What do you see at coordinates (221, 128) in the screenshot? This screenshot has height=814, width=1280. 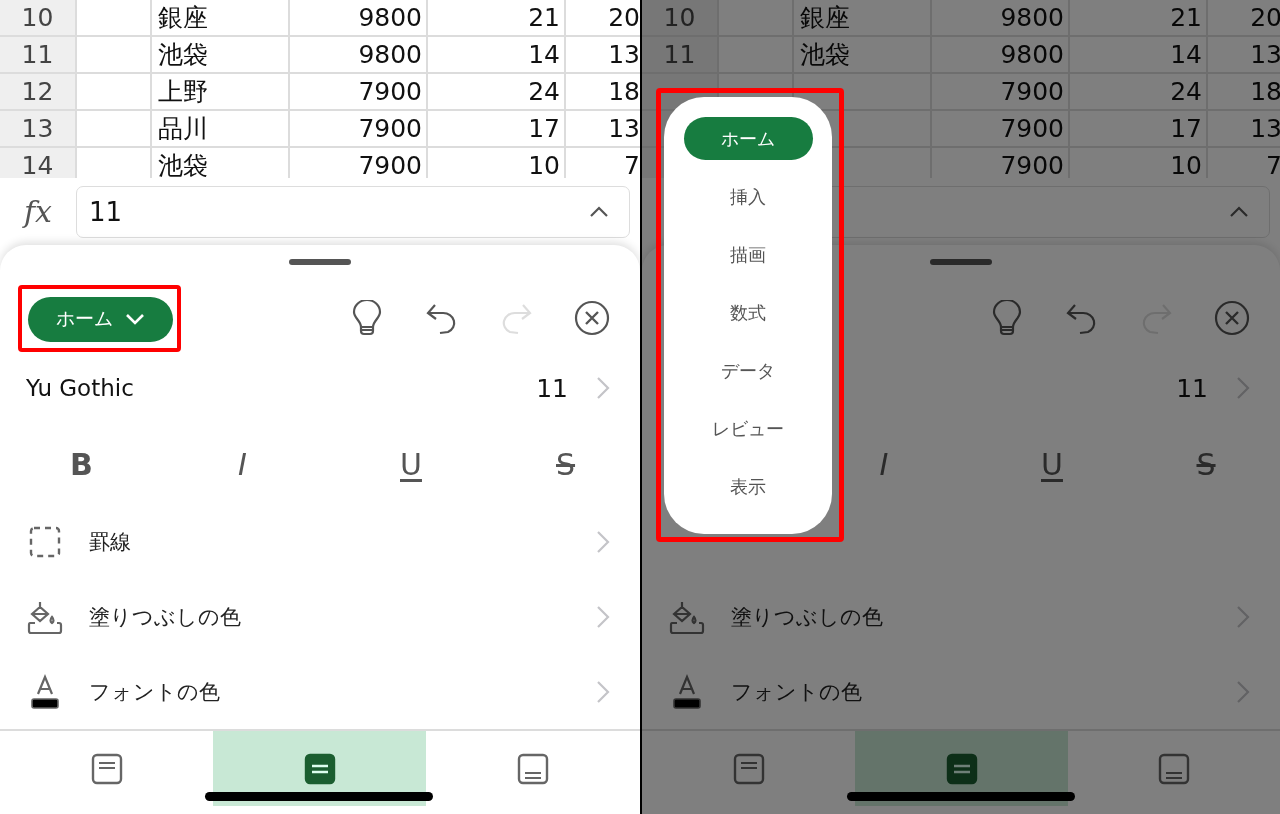 I see `table-cell: 品川` at bounding box center [221, 128].